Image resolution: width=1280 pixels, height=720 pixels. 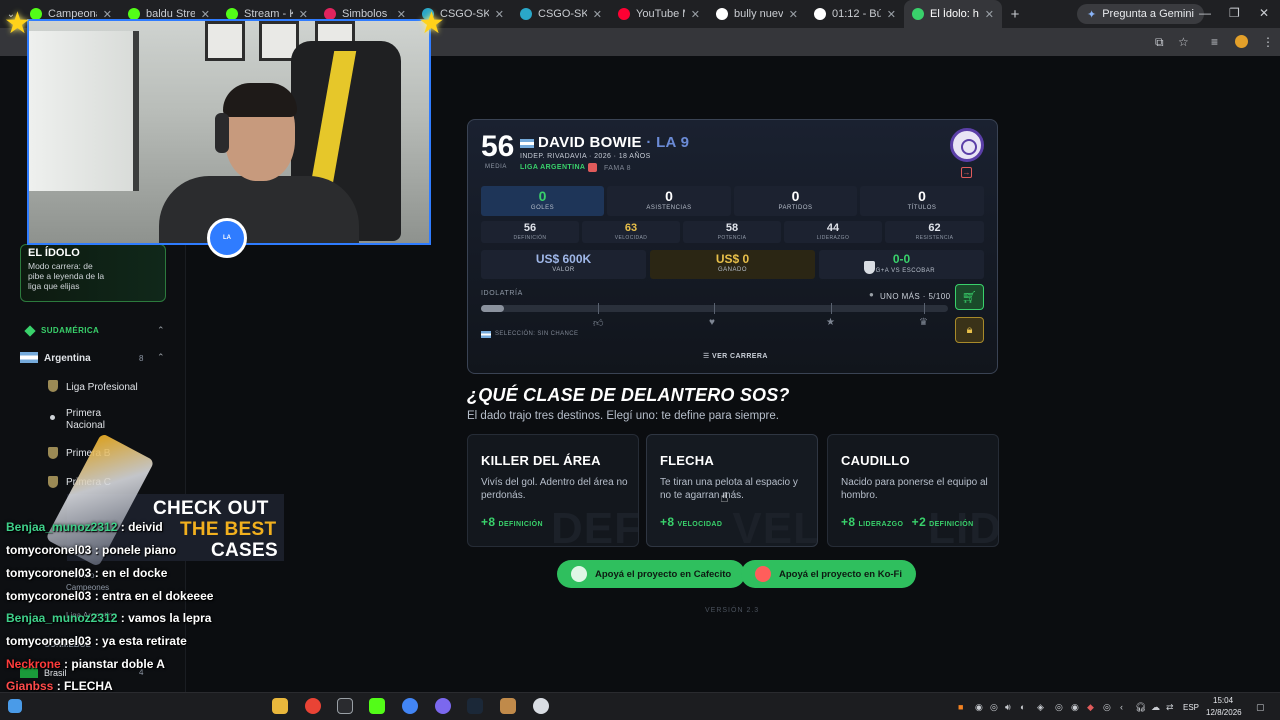 What do you see at coordinates (1140, 707) in the screenshot?
I see `headset-icon: 🎧︎` at bounding box center [1140, 707].